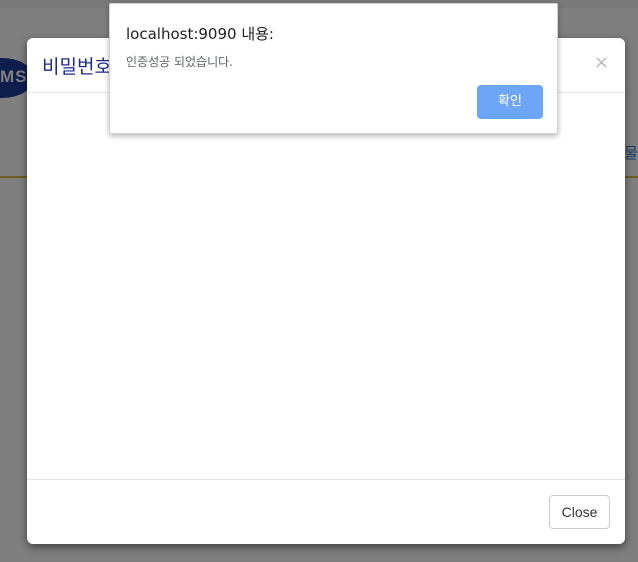 This screenshot has height=562, width=638. I want to click on alert-ok-button: 확인, so click(510, 102).